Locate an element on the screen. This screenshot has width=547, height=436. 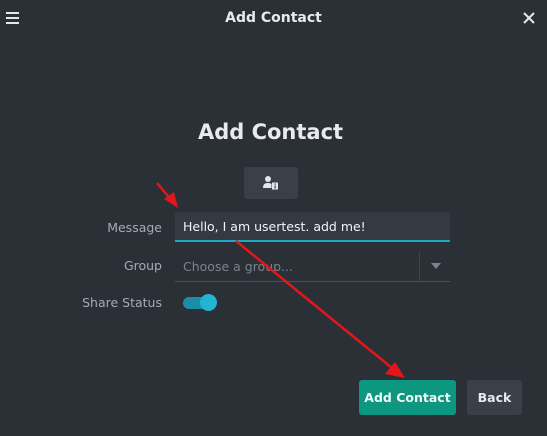
annotation-arrow-to-message is located at coordinates (167, 195).